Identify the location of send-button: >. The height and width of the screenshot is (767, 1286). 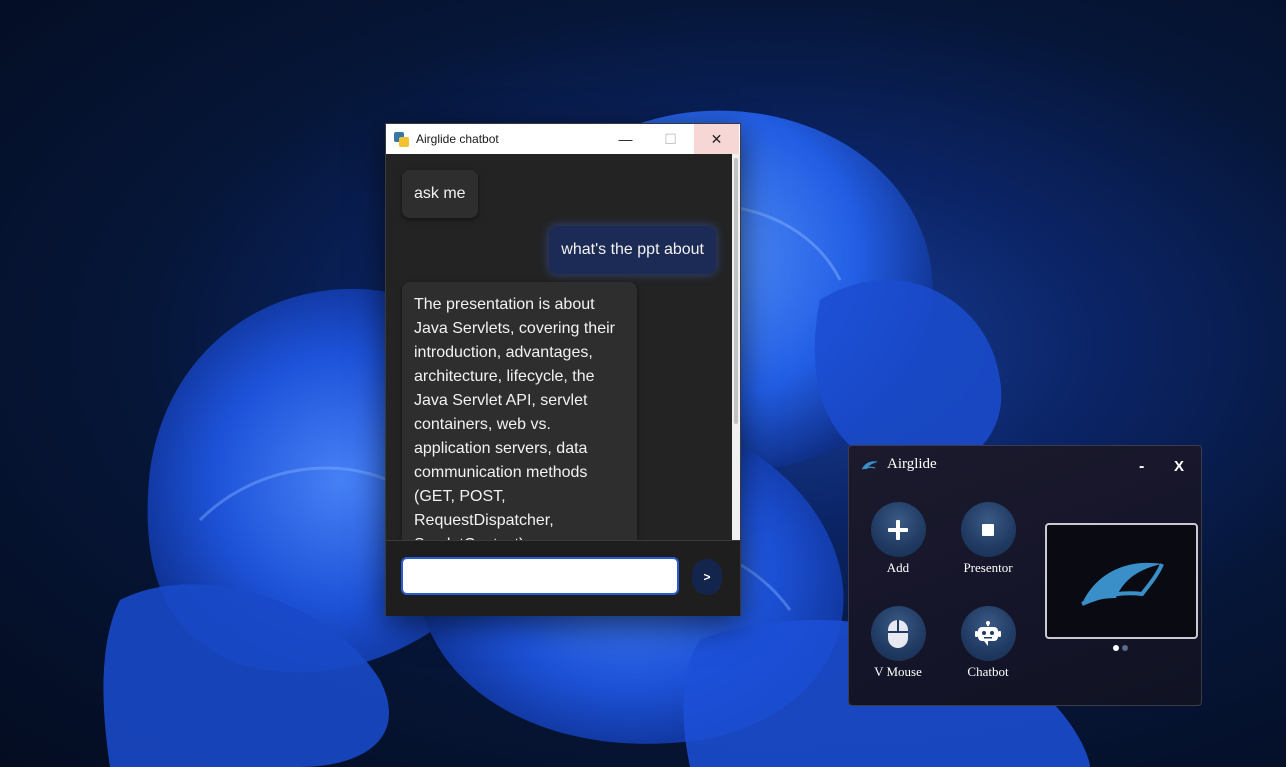
(707, 577).